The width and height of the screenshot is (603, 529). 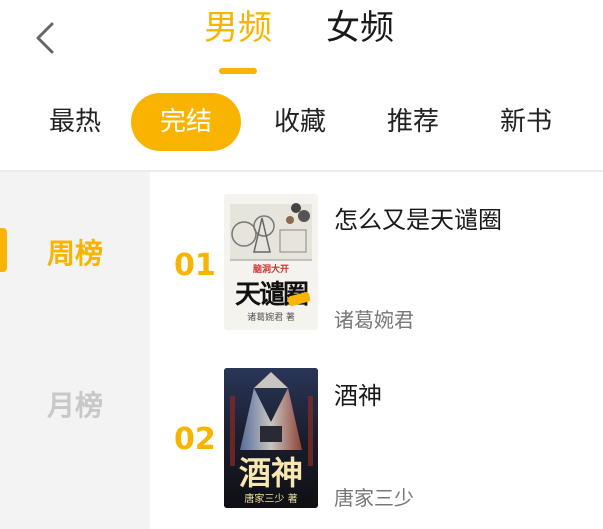 What do you see at coordinates (271, 499) in the screenshot?
I see `cover-author: 唐家三少 著` at bounding box center [271, 499].